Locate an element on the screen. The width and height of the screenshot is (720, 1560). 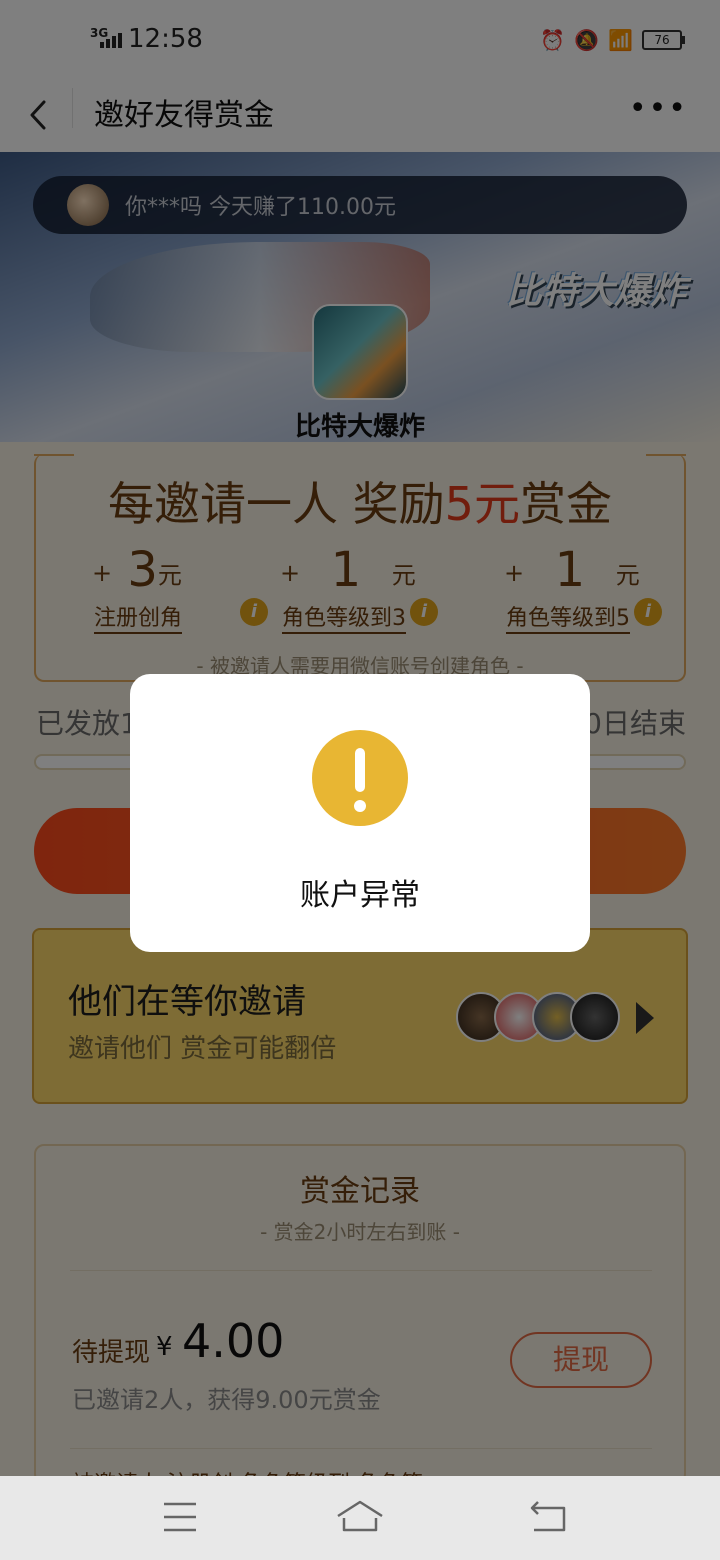
exclamation-icon is located at coordinates (360, 778).